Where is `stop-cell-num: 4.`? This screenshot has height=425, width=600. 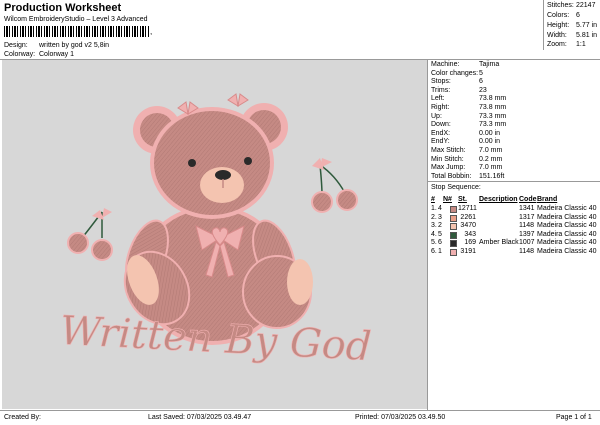
stop-cell-num: 4. is located at coordinates (434, 234).